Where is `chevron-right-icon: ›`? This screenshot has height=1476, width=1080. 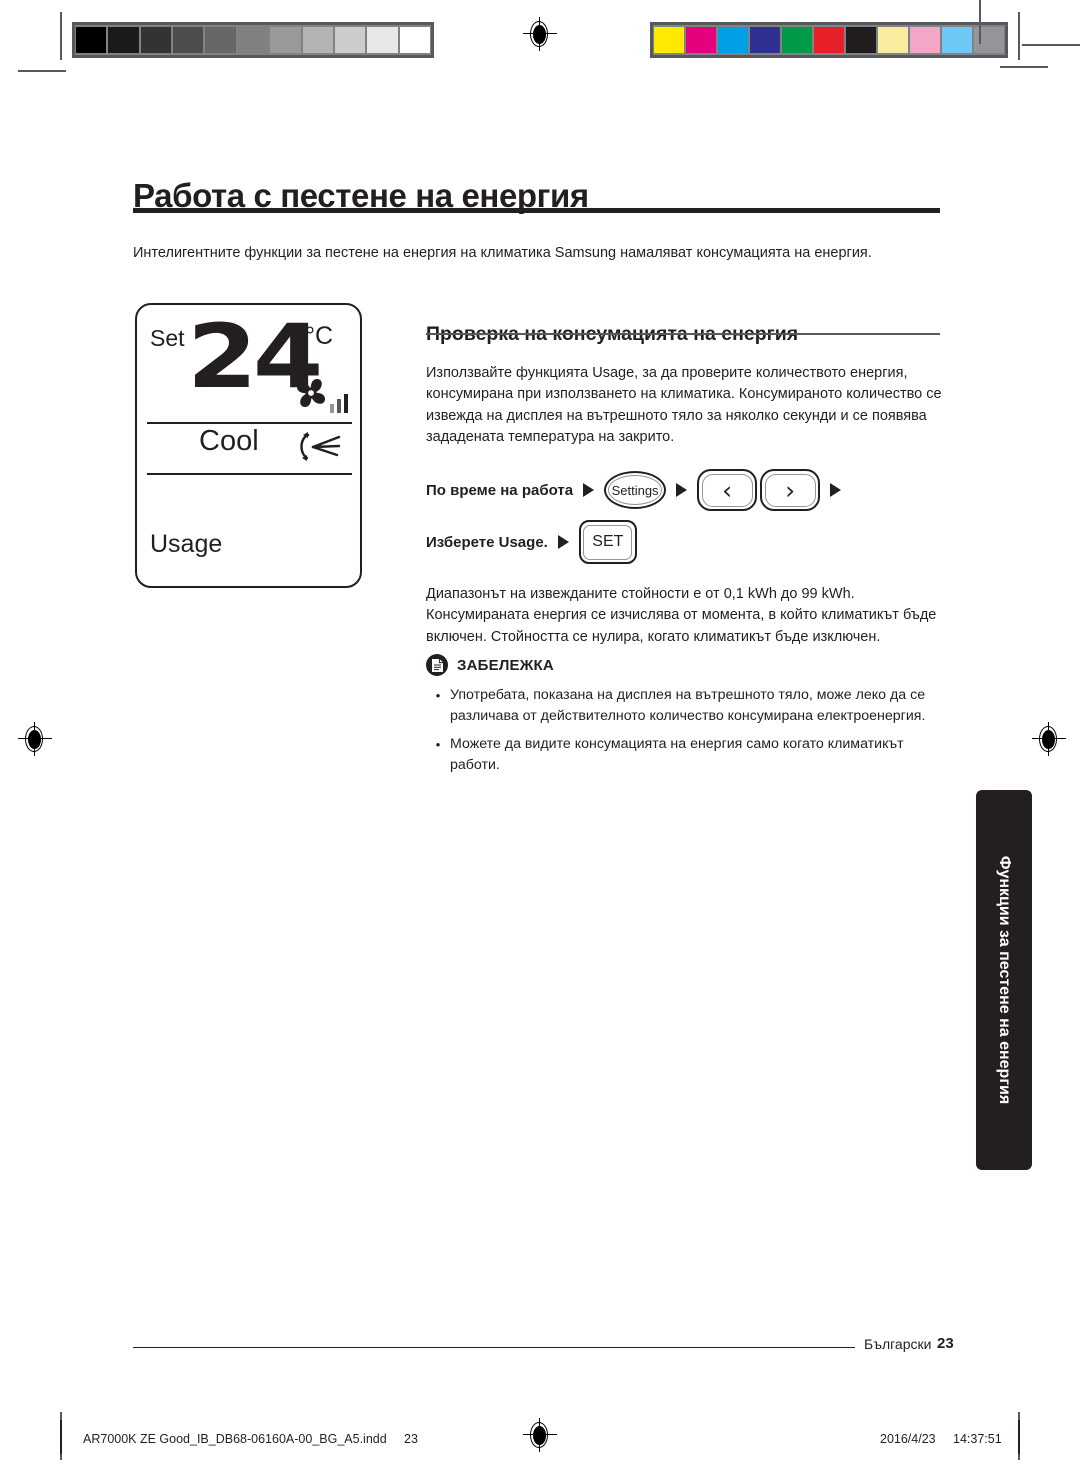 chevron-right-icon: › is located at coordinates (790, 490).